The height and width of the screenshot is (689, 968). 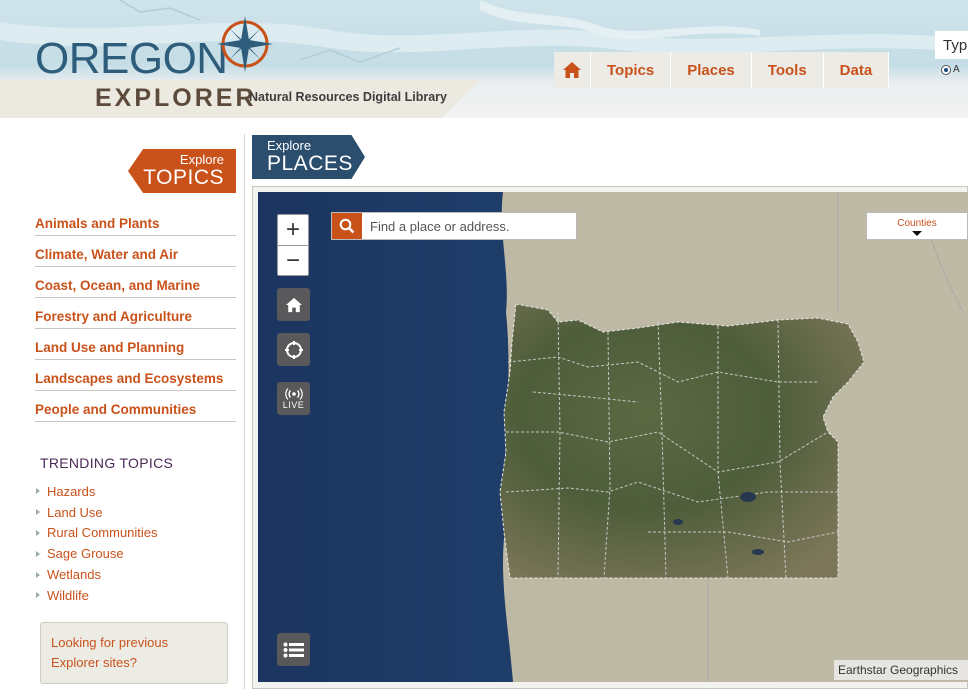 What do you see at coordinates (117, 285) in the screenshot?
I see `topic-link-coast: Coast, Ocean, and Marine` at bounding box center [117, 285].